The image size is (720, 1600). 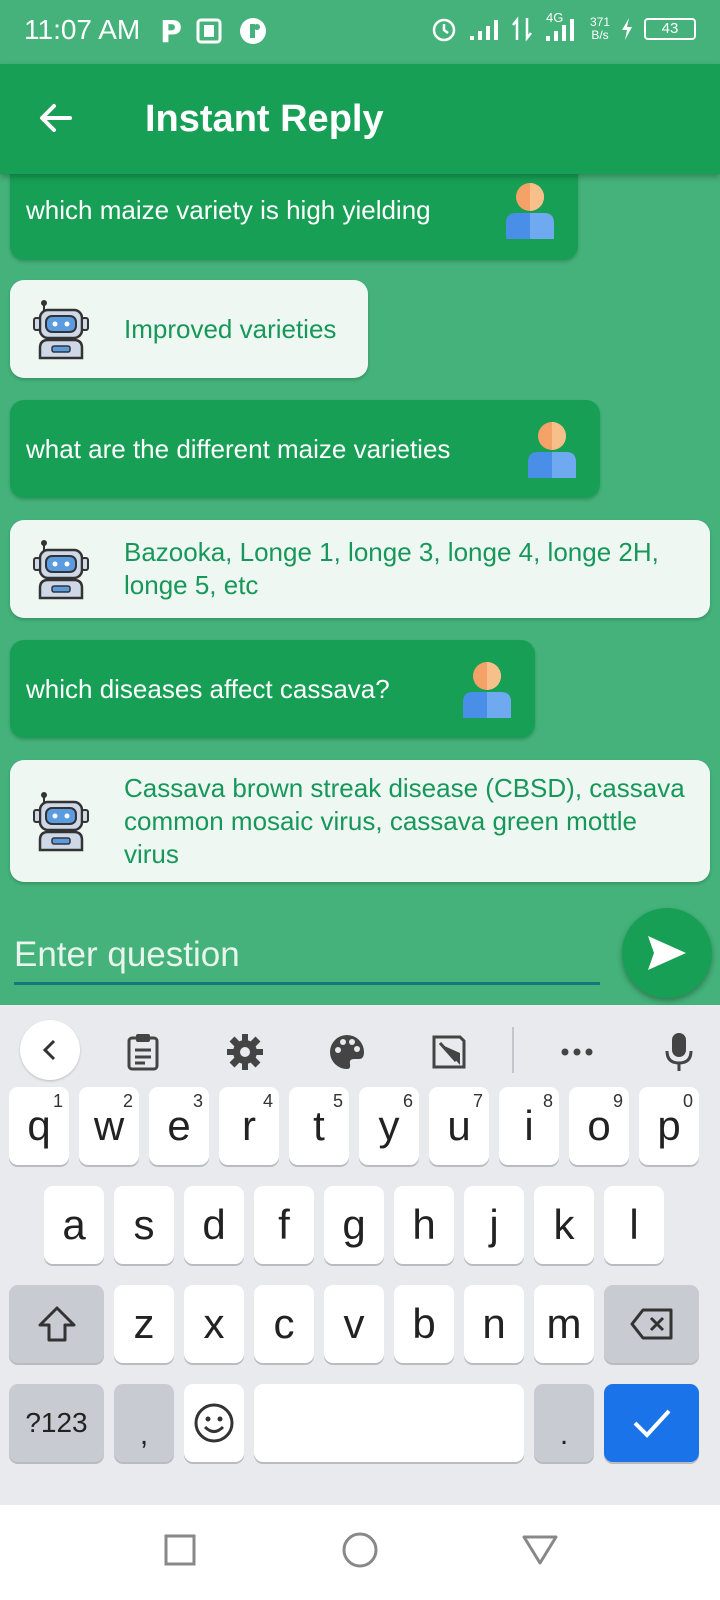 What do you see at coordinates (82, 29) in the screenshot?
I see `status-time: 11:07 AM` at bounding box center [82, 29].